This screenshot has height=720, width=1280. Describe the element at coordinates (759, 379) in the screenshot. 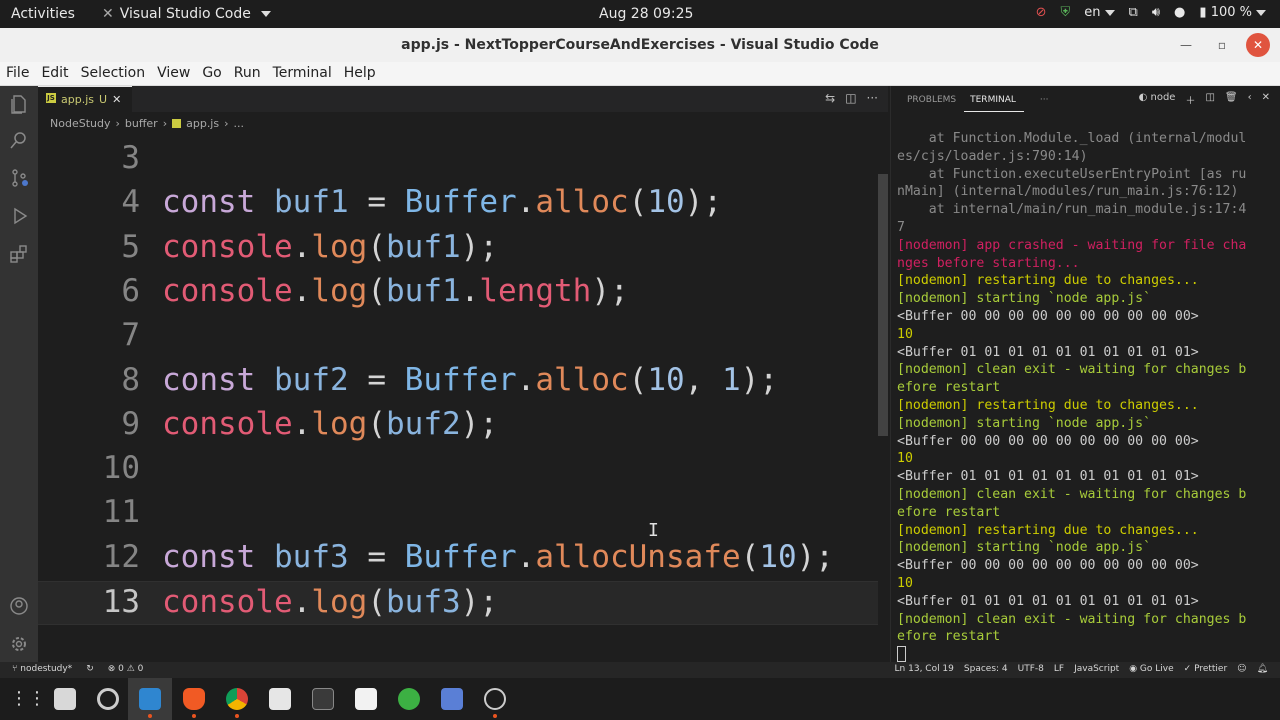

I see `code-token: );` at that location.